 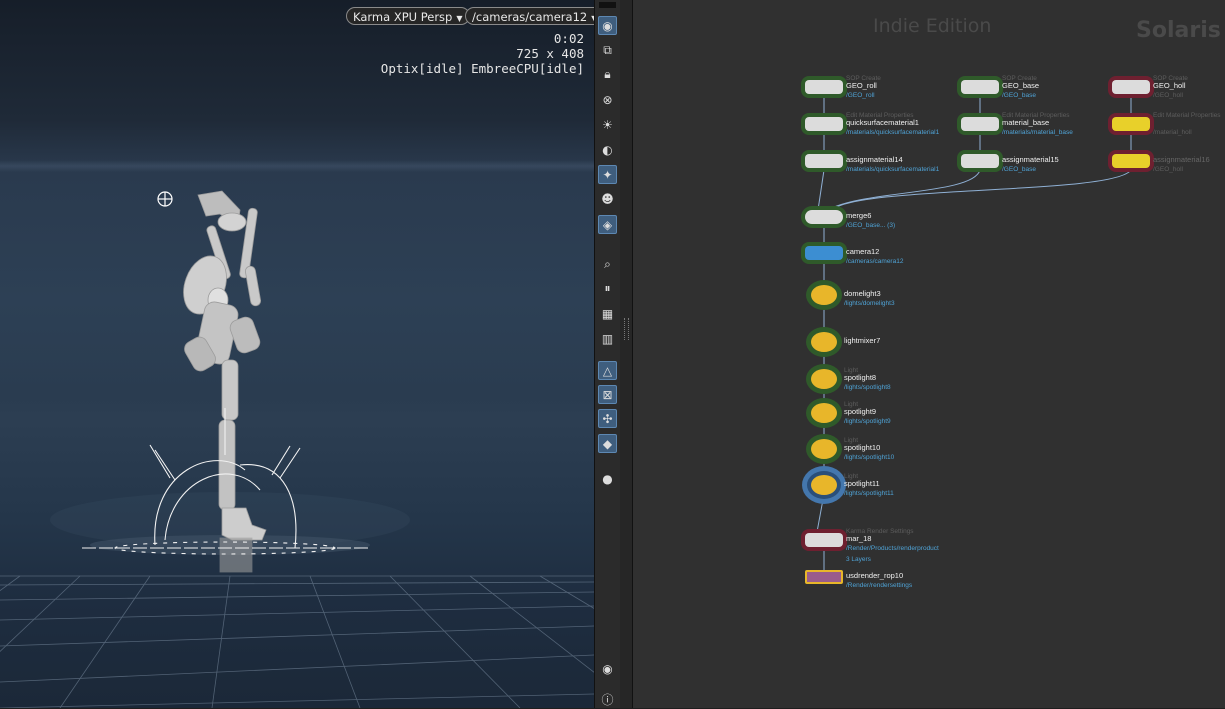 I want to click on shadows-icon: ◈, so click(x=607, y=224).